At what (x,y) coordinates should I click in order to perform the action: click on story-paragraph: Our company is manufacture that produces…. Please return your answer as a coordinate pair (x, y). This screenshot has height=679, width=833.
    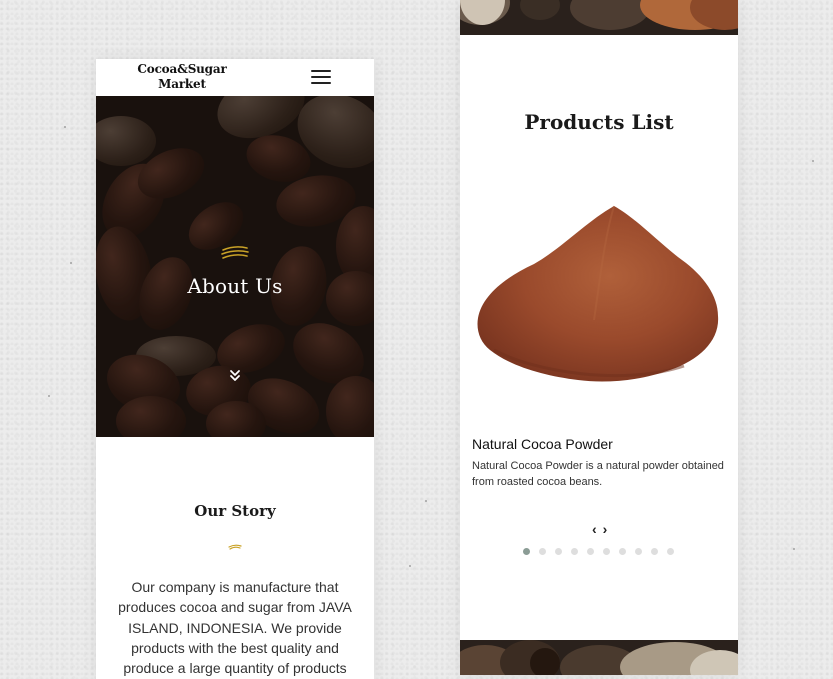
    Looking at the image, I should click on (235, 628).